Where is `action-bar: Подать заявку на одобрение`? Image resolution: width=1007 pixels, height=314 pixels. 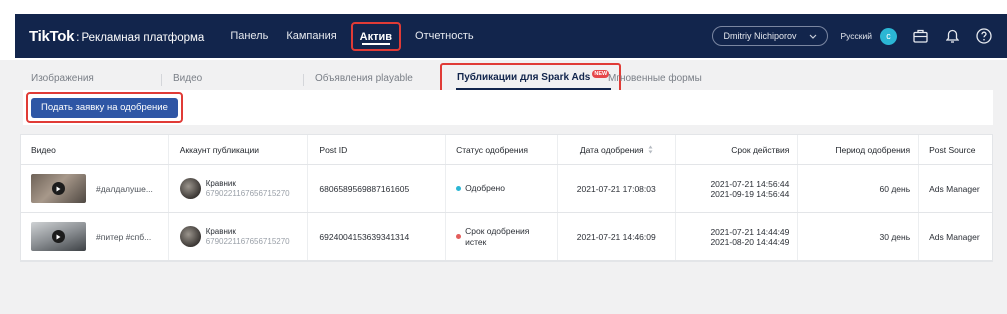 action-bar: Подать заявку на одобрение is located at coordinates (508, 107).